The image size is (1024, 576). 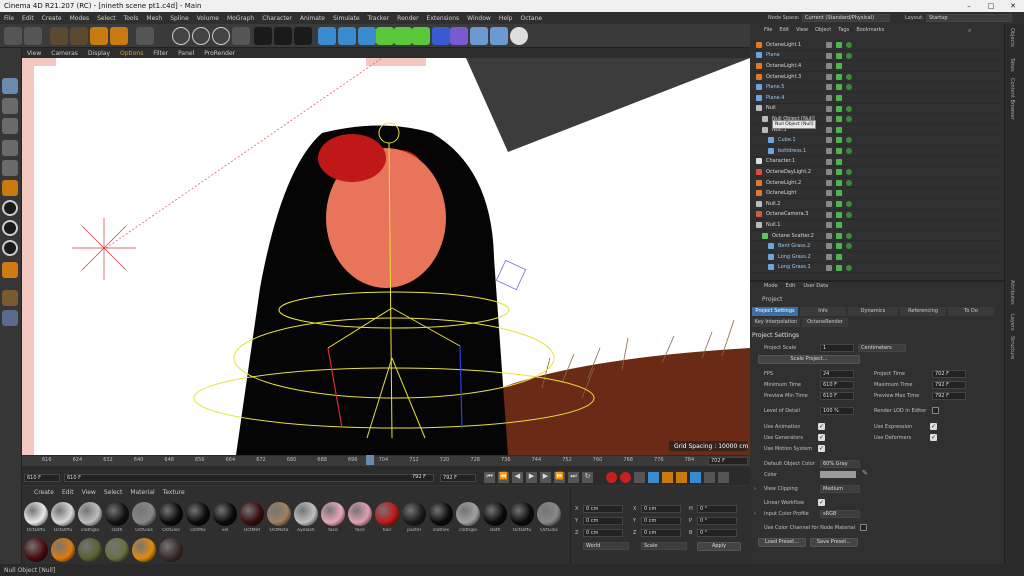 I want to click on max-time-field: 792 F, so click(x=949, y=385).